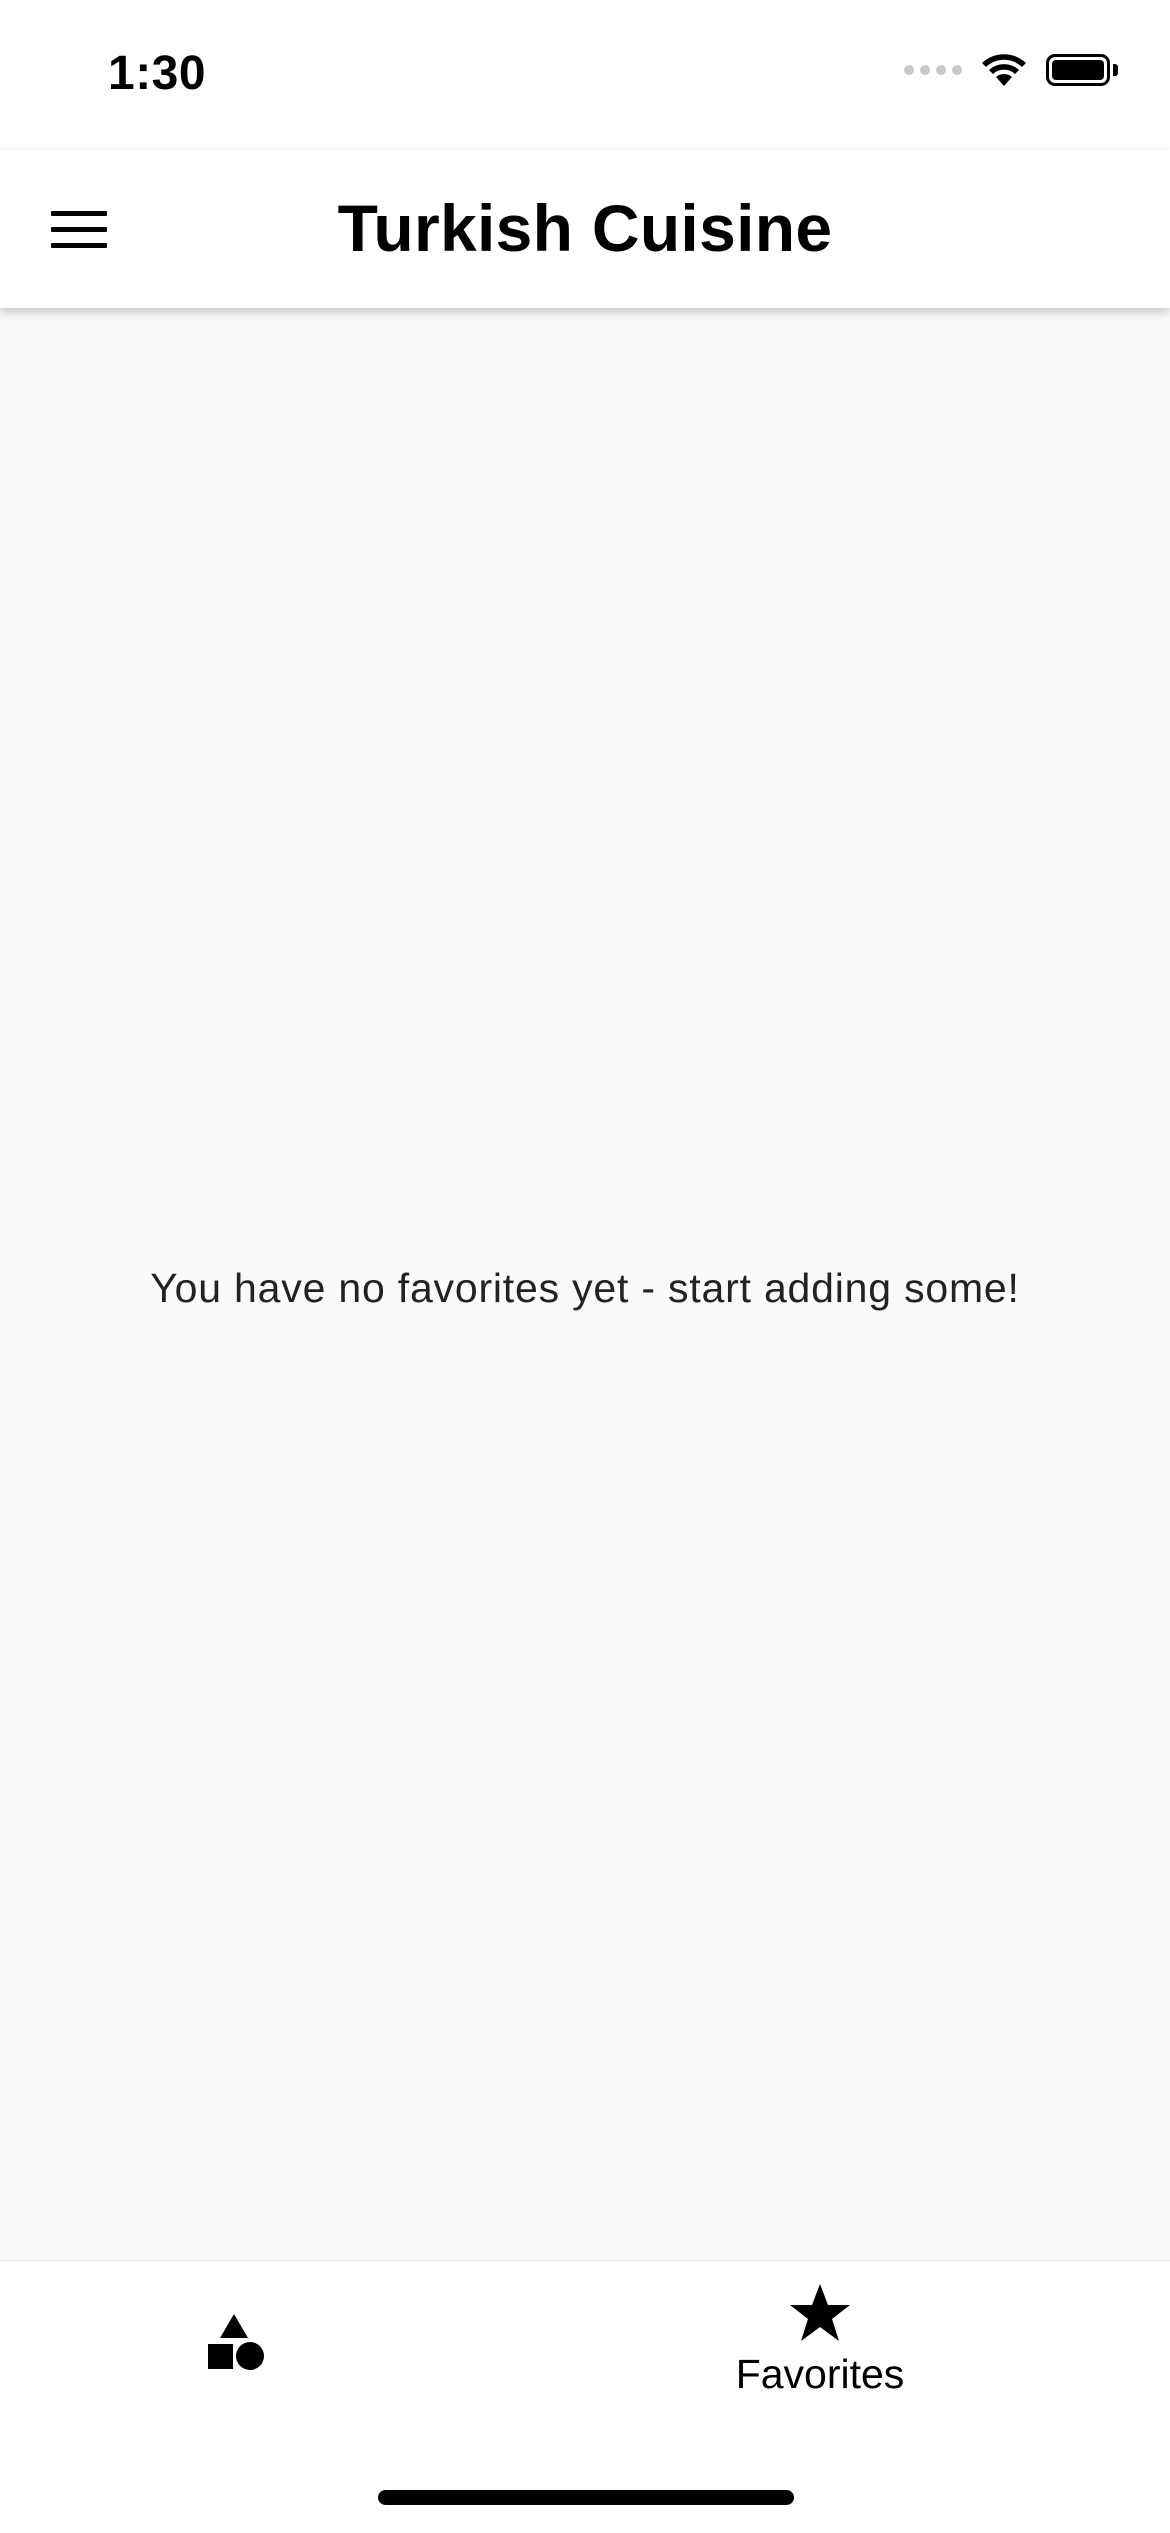  I want to click on battery-icon, so click(1082, 70).